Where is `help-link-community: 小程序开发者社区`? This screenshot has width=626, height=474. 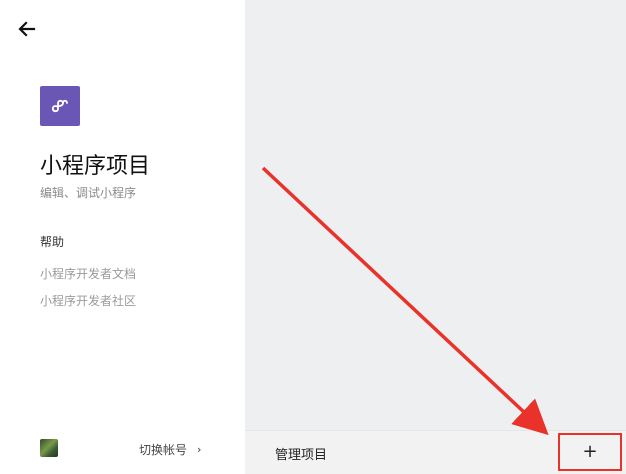
help-link-community: 小程序开发者社区 is located at coordinates (88, 300).